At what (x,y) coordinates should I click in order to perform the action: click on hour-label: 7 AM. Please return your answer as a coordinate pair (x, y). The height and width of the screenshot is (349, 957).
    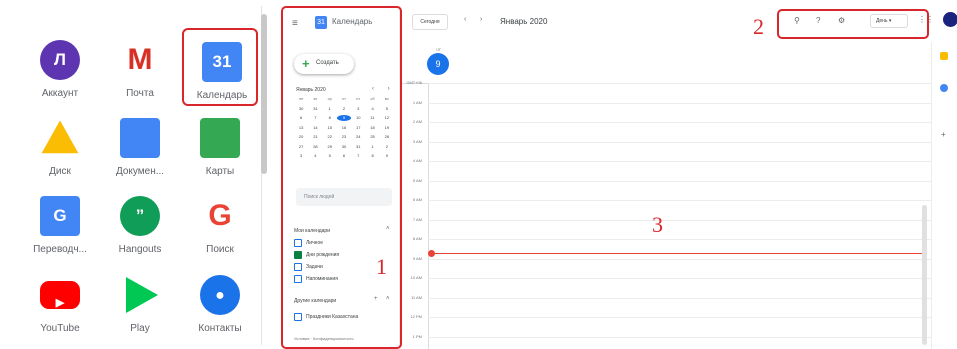
    Looking at the image, I should click on (417, 219).